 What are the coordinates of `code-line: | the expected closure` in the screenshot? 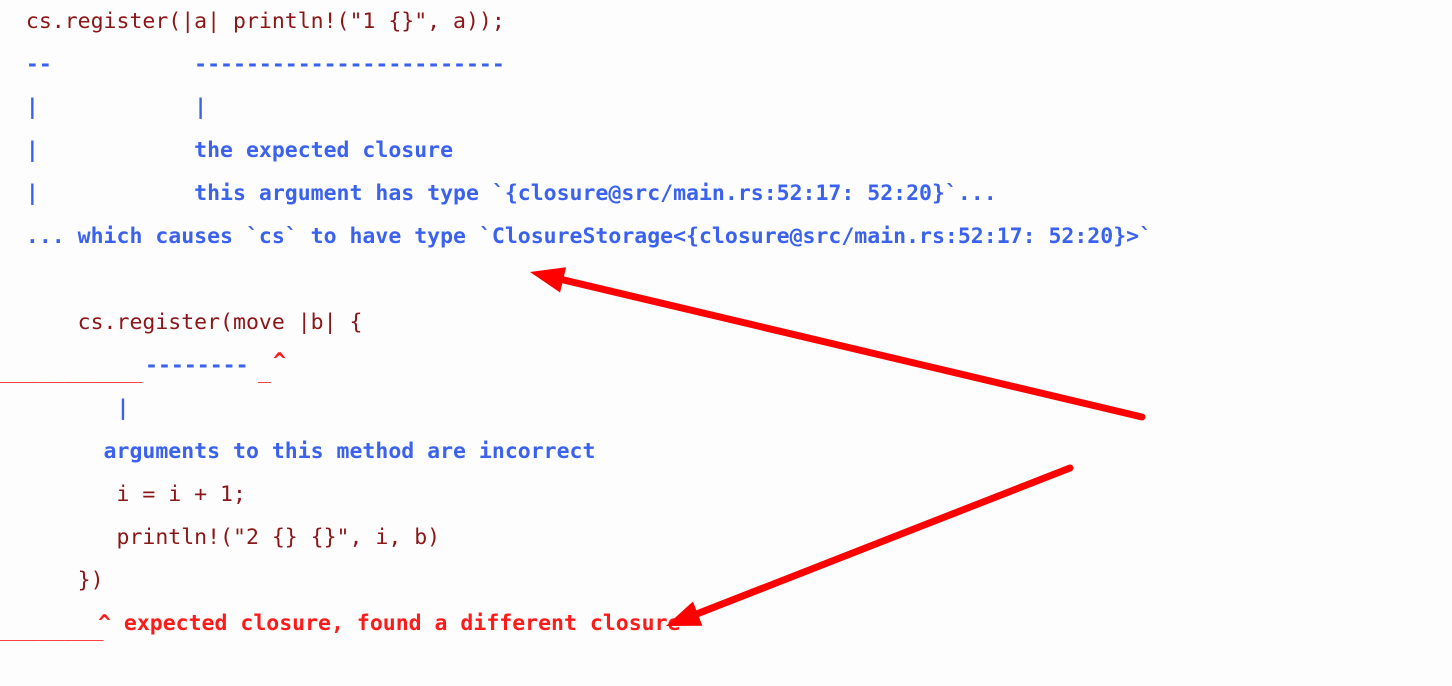 It's located at (226, 151).